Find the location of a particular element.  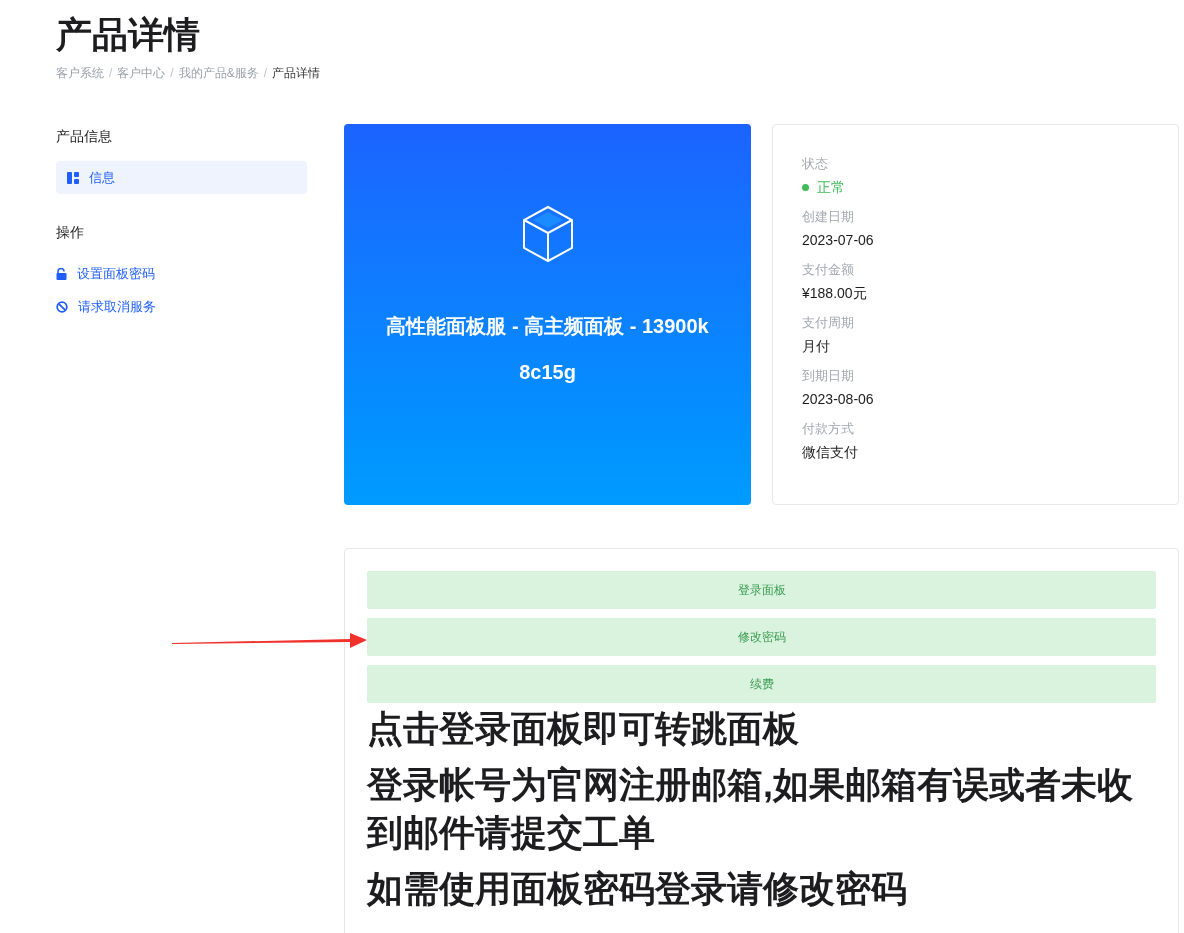

cube-icon is located at coordinates (547, 233).